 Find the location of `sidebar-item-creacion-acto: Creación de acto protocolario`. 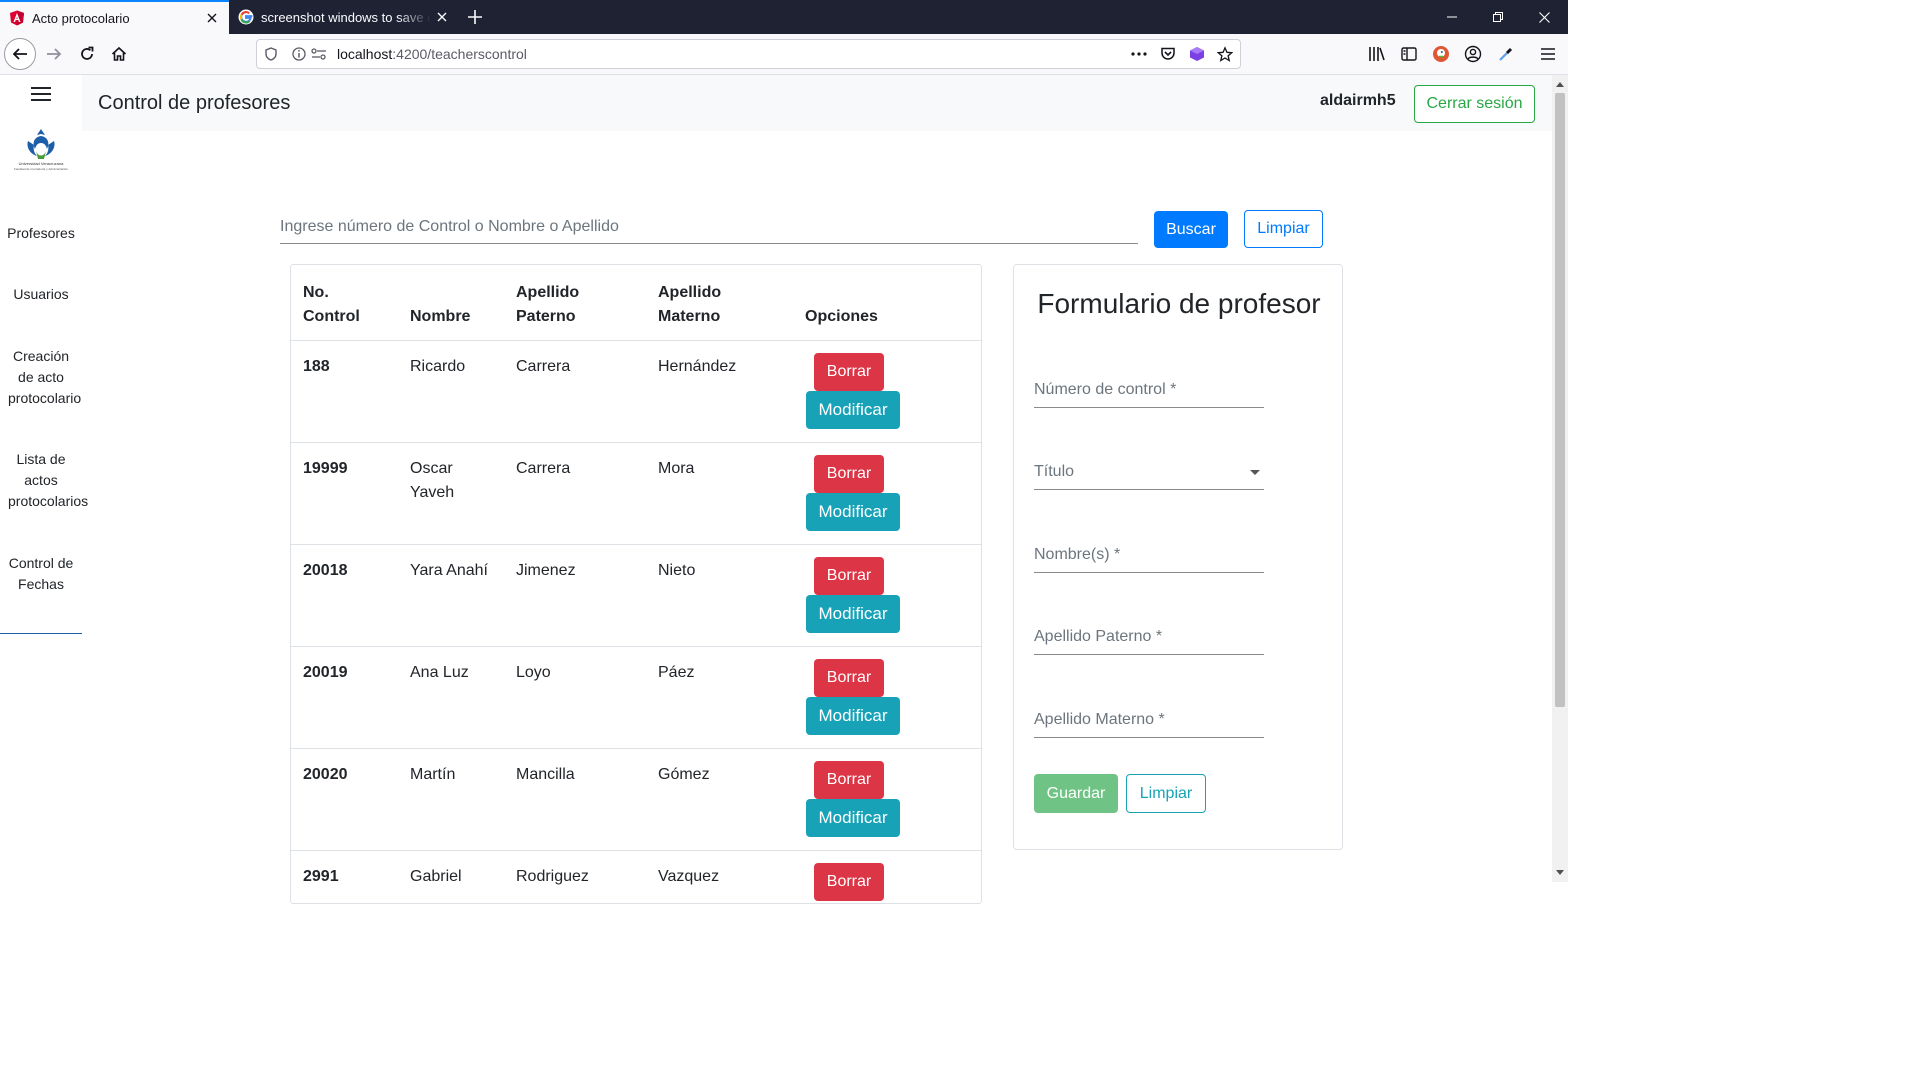

sidebar-item-creacion-acto: Creación de acto protocolario is located at coordinates (44, 377).